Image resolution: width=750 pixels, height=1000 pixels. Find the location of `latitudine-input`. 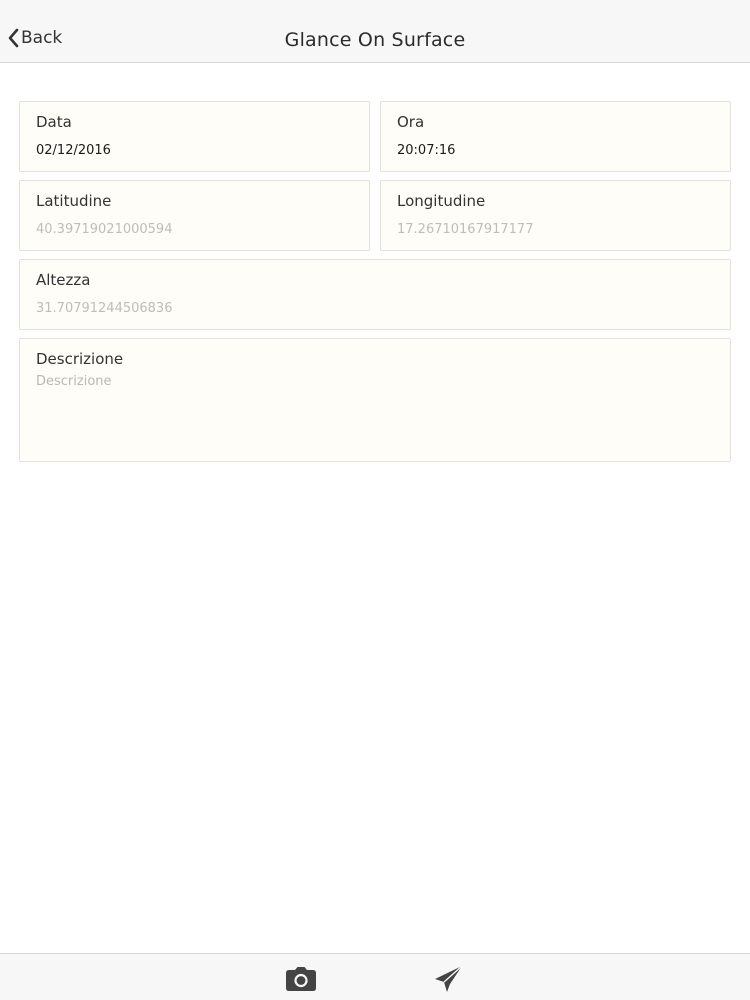

latitudine-input is located at coordinates (186, 229).